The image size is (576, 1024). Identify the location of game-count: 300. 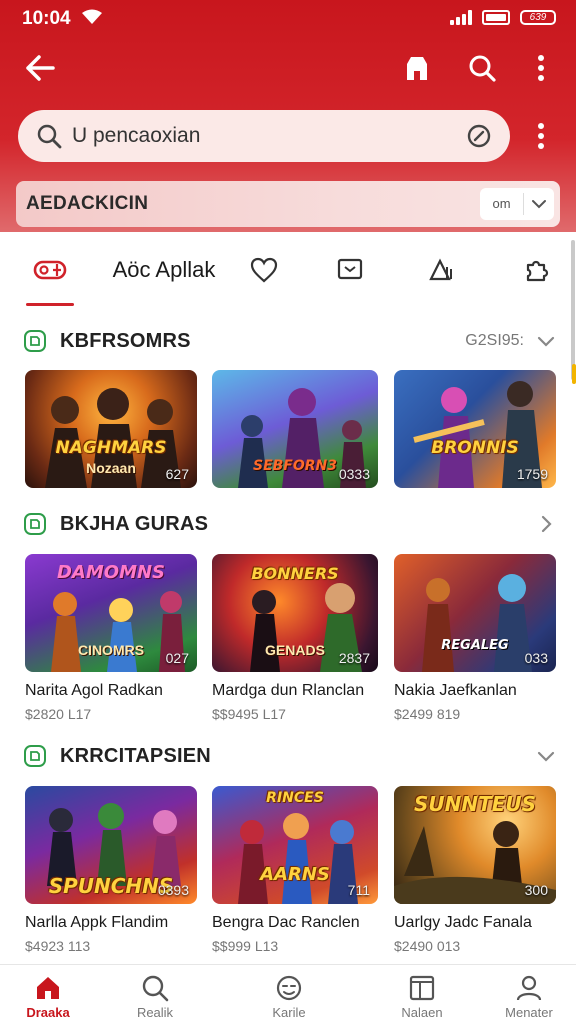
(536, 890).